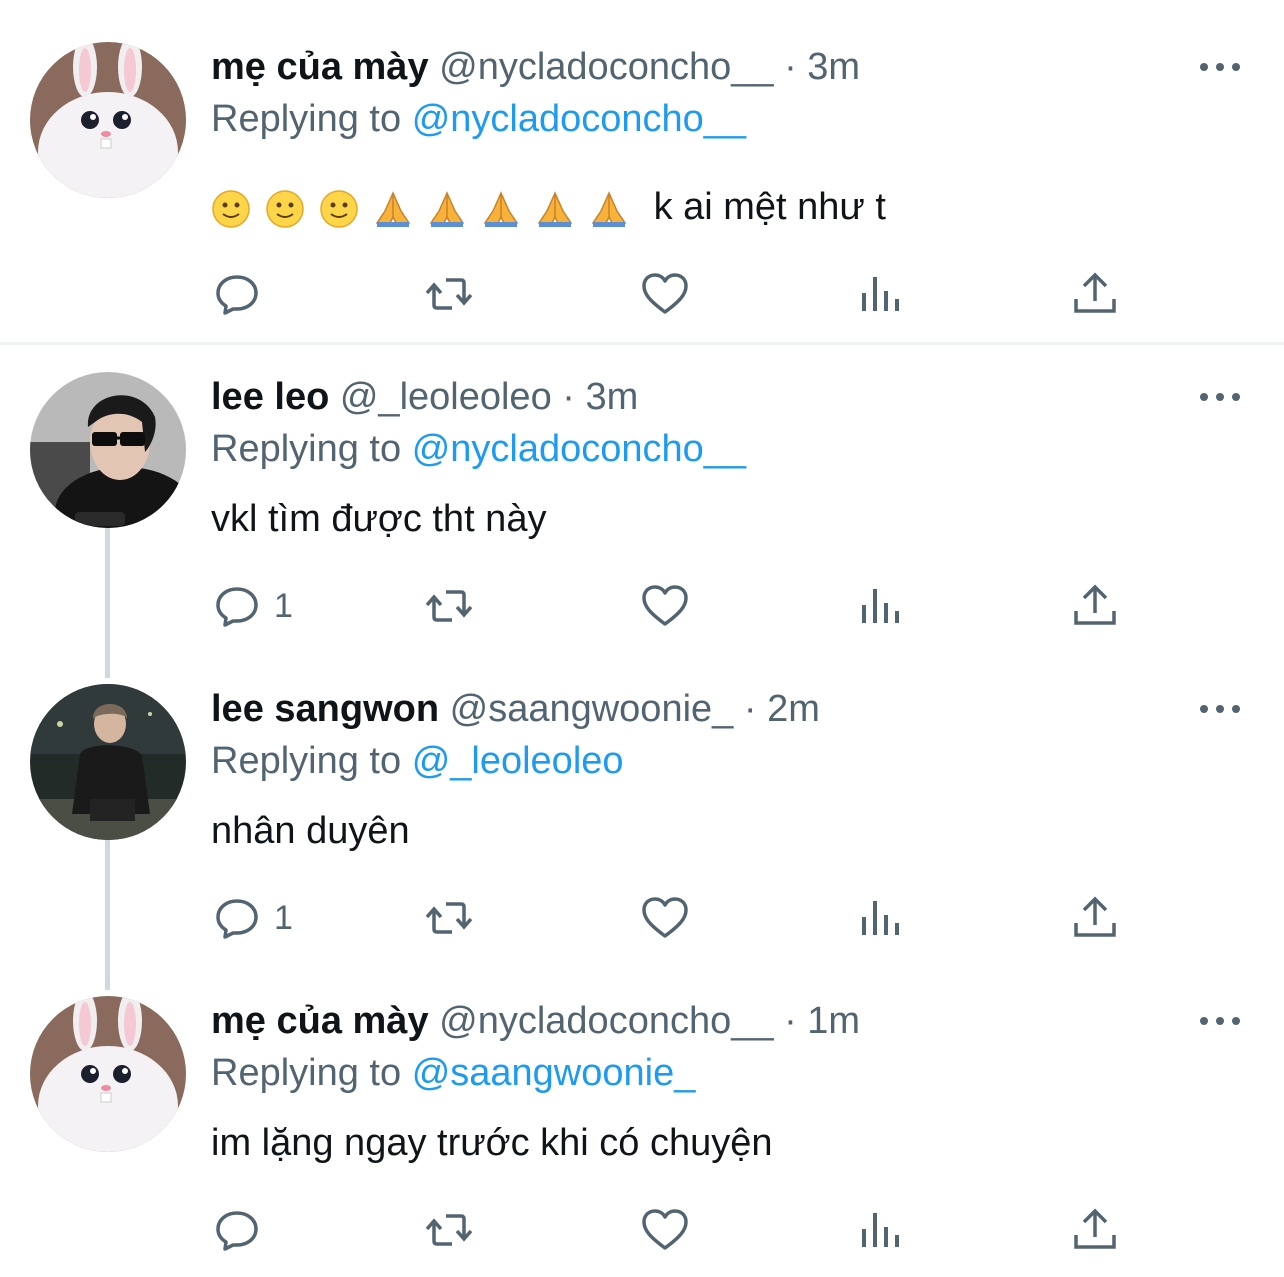 The height and width of the screenshot is (1277, 1284). I want to click on mention-link: @_leoleoleo, so click(518, 761).